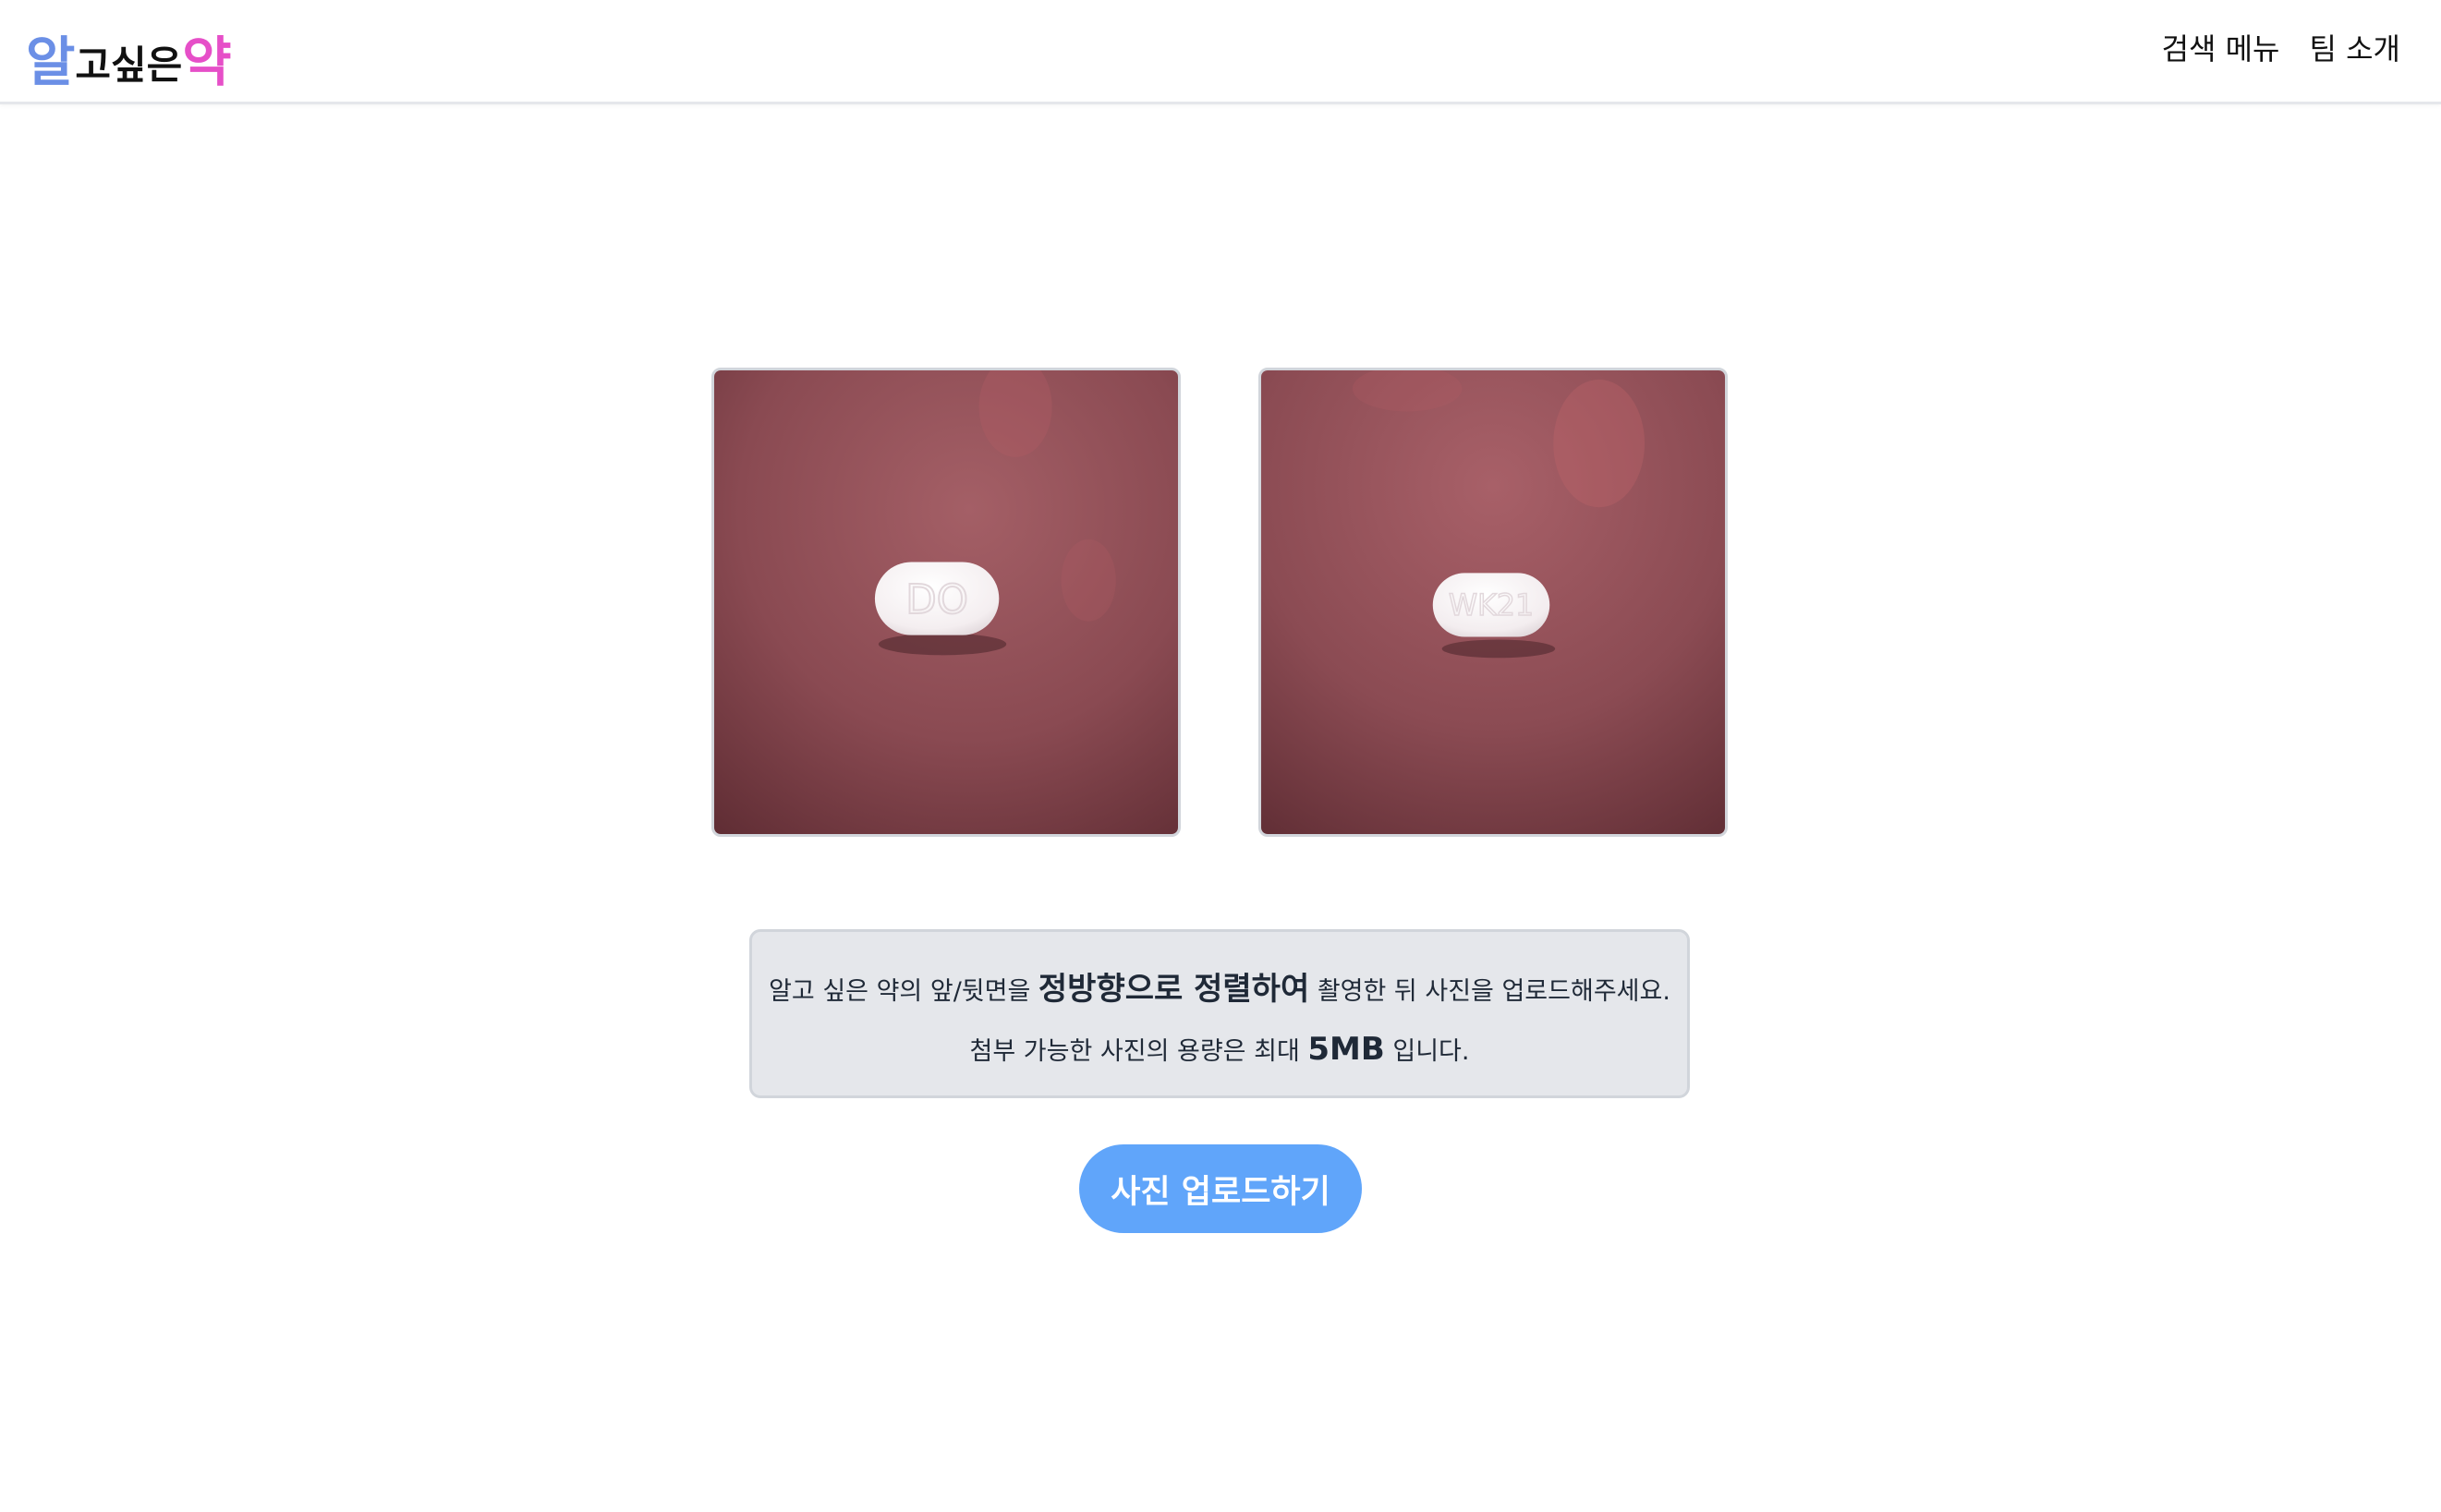 This screenshot has width=2441, height=1512. I want to click on nav-menu: 검색 메뉴 팀 소개, so click(2281, 47).